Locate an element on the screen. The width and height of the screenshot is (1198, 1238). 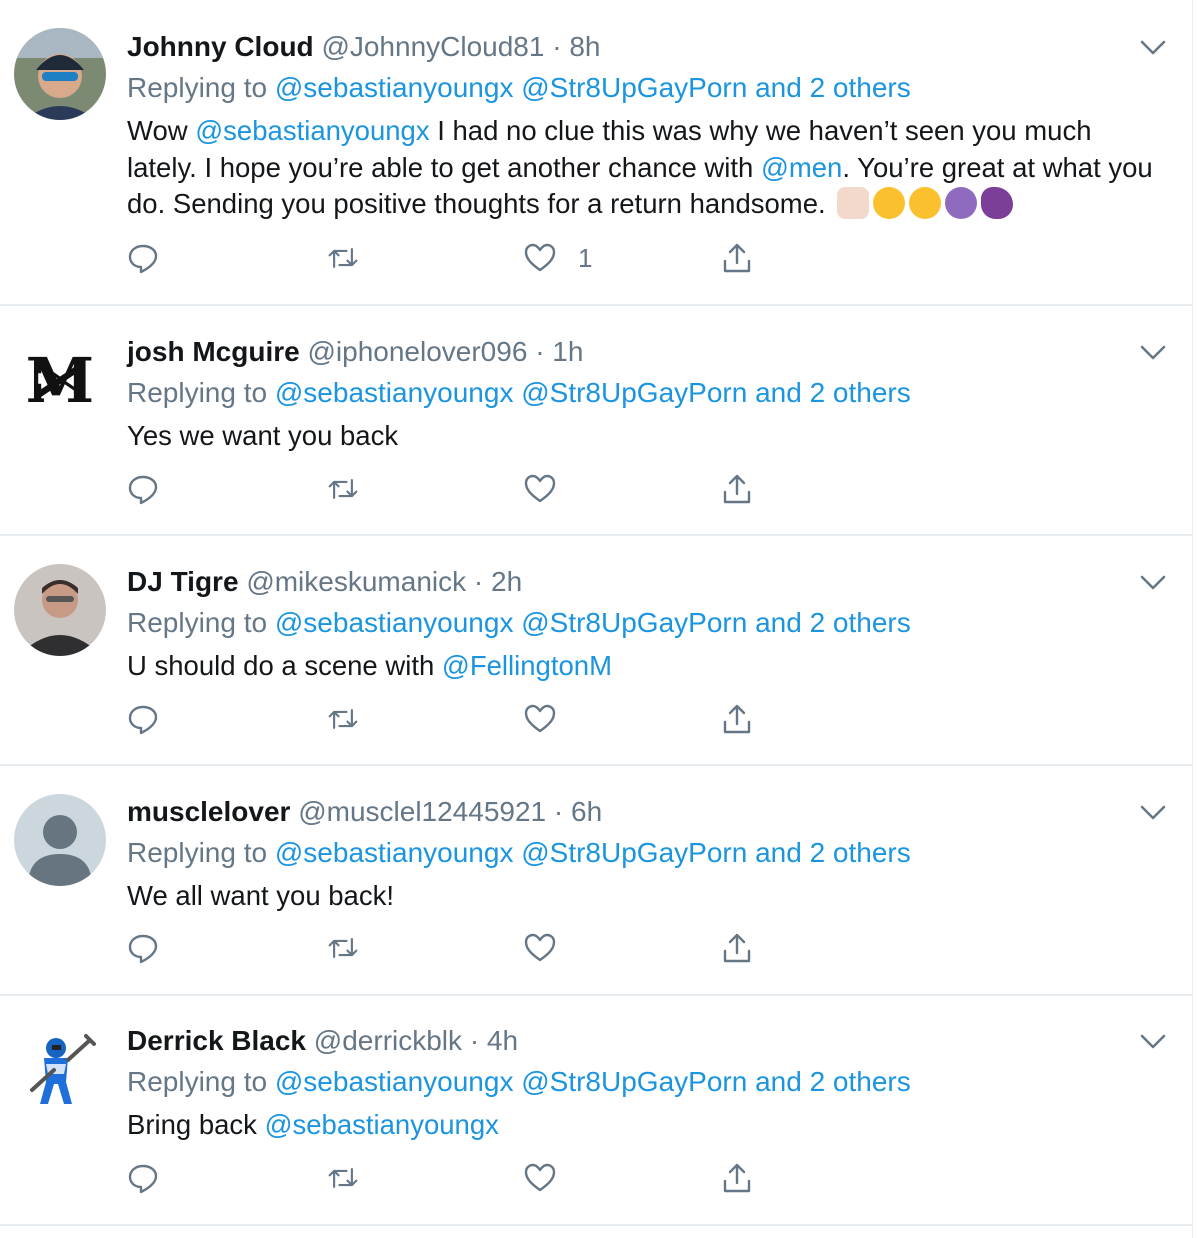
avatar: M X is located at coordinates (60, 380).